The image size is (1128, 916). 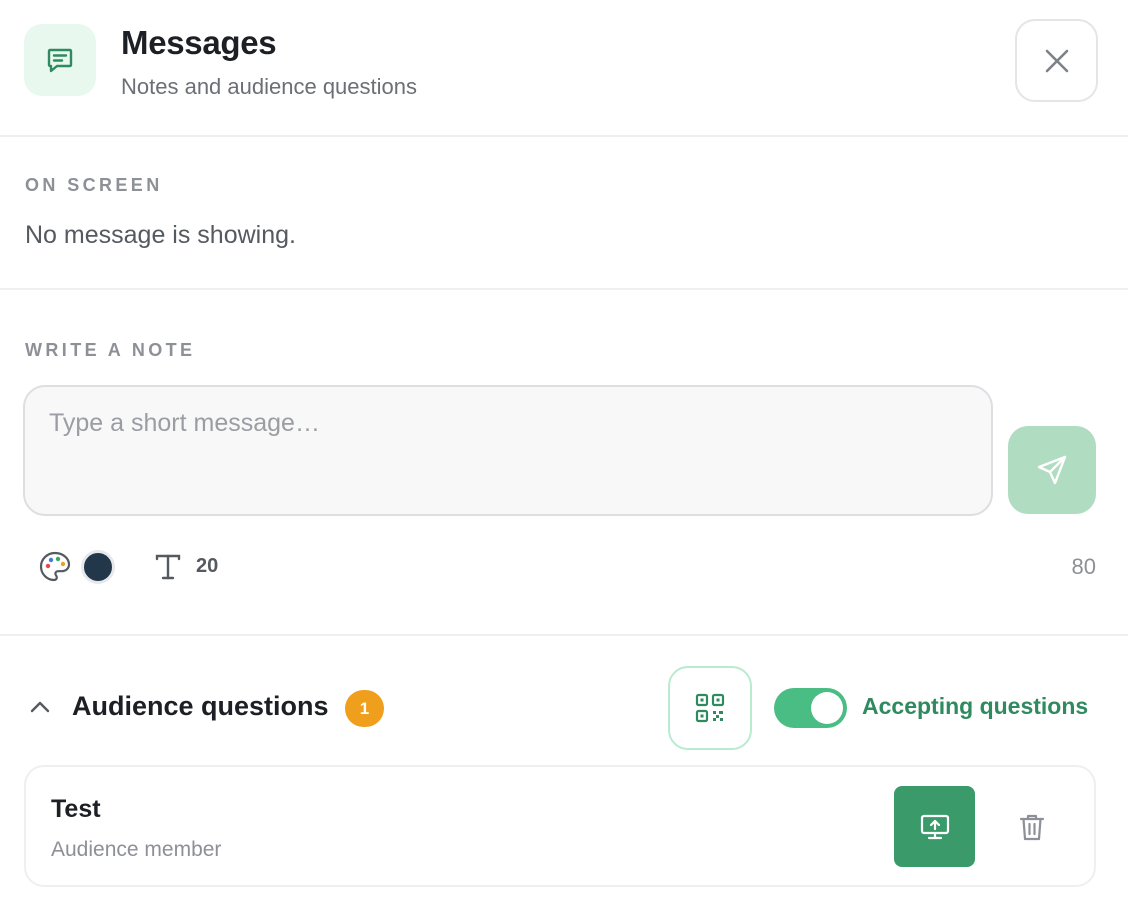 What do you see at coordinates (508, 450) in the screenshot?
I see `note-input` at bounding box center [508, 450].